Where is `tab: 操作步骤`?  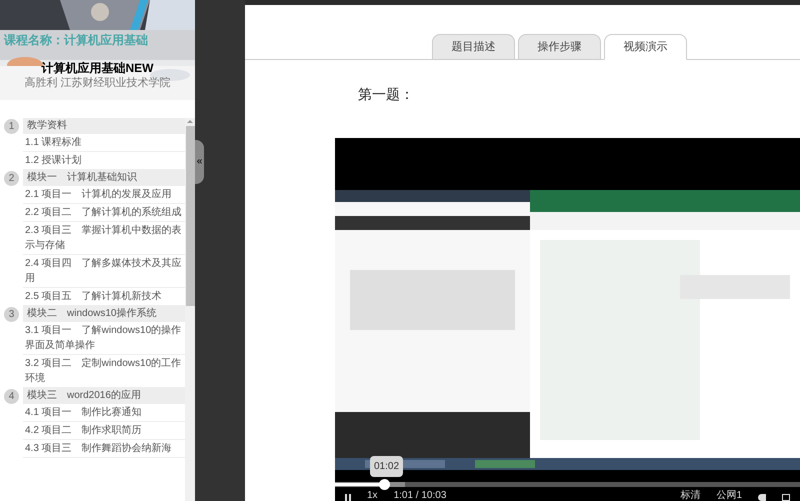
tab: 操作步骤 is located at coordinates (559, 47).